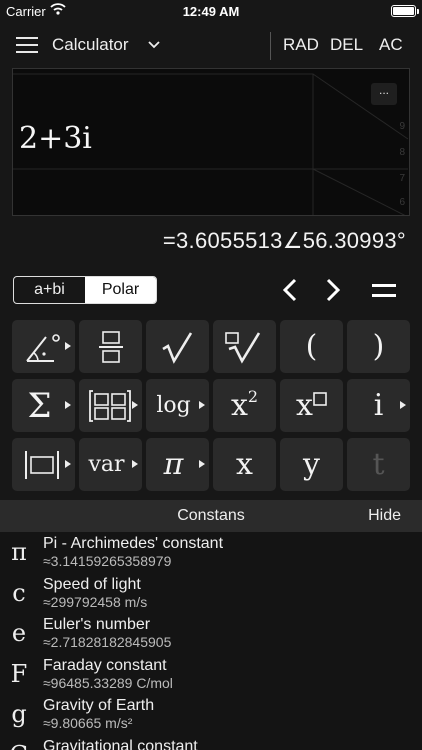 The height and width of the screenshot is (750, 422). What do you see at coordinates (291, 290) in the screenshot?
I see `cursor-left-button` at bounding box center [291, 290].